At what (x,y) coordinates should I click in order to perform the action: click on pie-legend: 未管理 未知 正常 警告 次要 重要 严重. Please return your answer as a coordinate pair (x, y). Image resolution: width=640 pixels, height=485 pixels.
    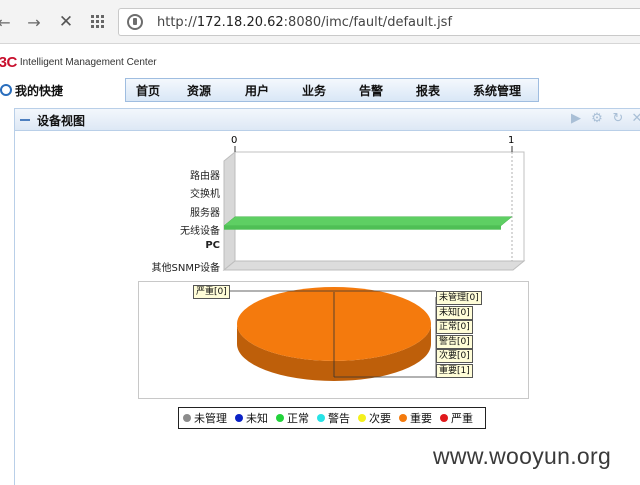
    Looking at the image, I should click on (332, 418).